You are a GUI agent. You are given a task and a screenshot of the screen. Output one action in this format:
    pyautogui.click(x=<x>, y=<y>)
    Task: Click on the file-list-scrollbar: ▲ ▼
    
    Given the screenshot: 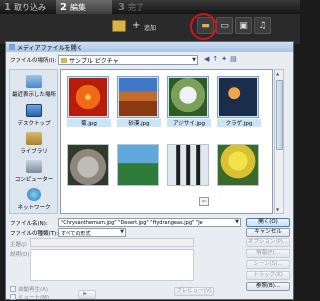 What is the action you would take?
    pyautogui.click(x=279, y=141)
    